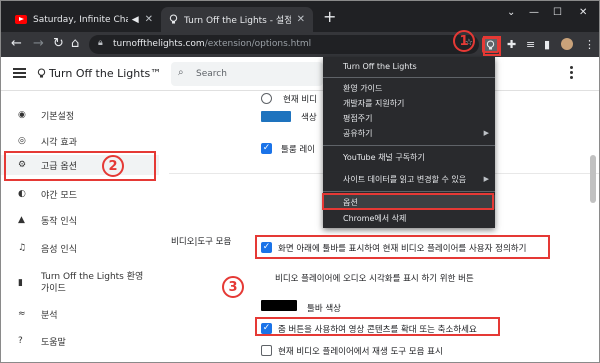  Describe the element at coordinates (22, 248) in the screenshot. I see `microphone-icon: ♫` at that location.